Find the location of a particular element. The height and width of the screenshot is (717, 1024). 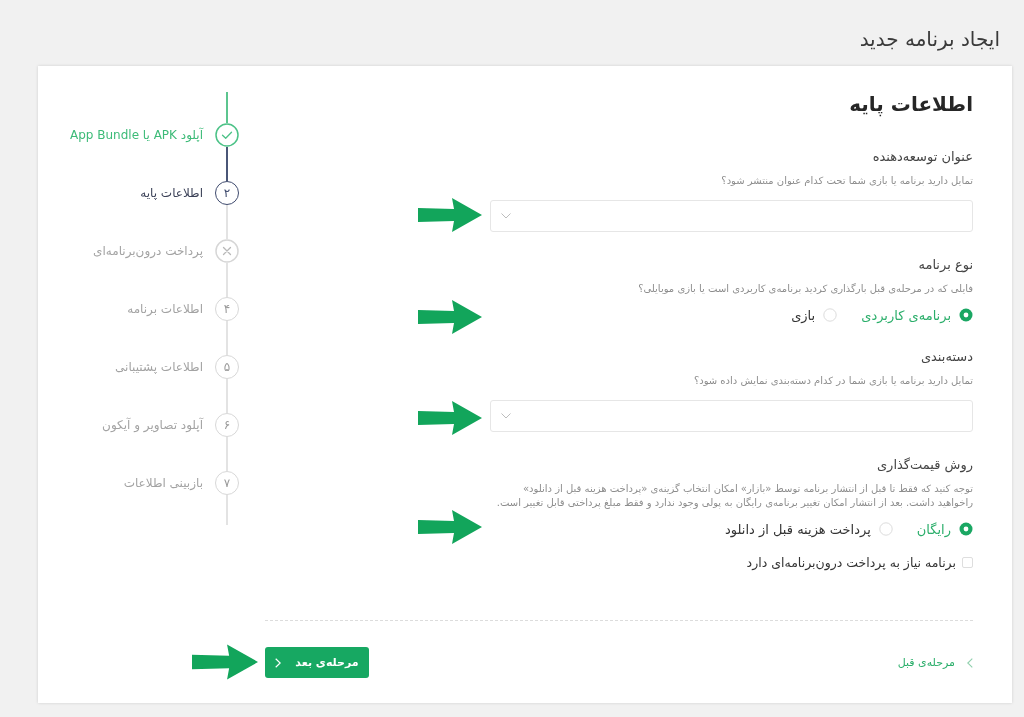

chevron-right-icon is located at coordinates (278, 662).